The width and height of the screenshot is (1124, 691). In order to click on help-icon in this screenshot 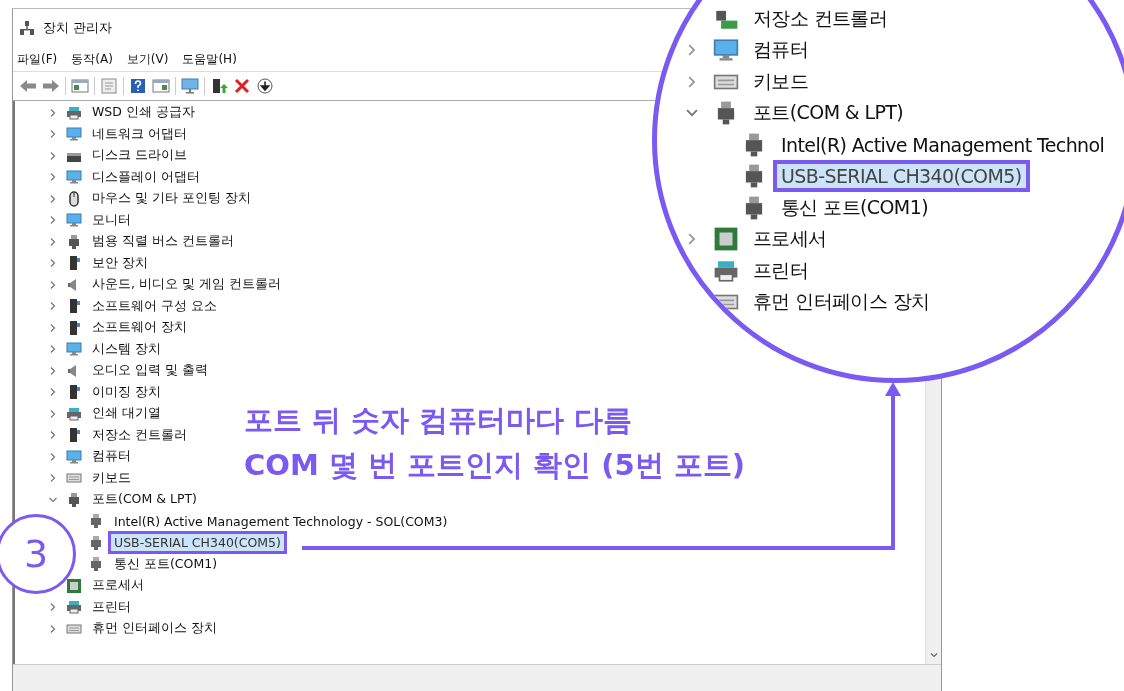, I will do `click(138, 86)`.